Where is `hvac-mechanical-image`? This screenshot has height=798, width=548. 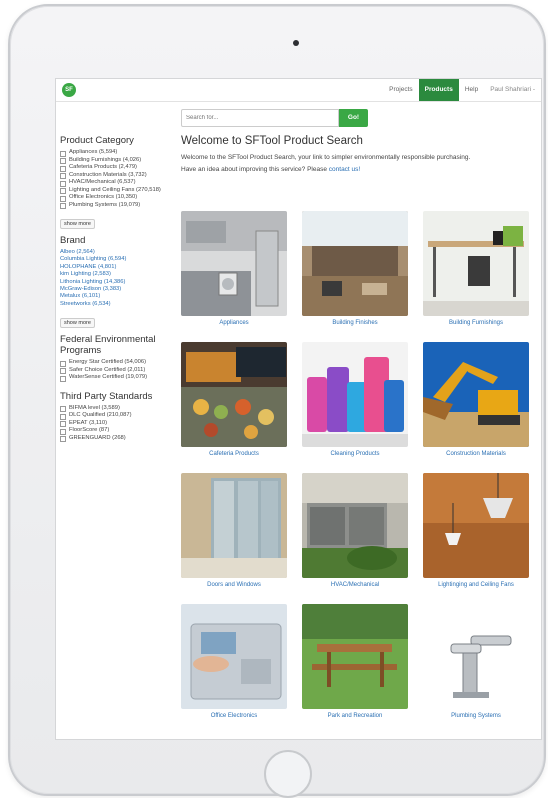 hvac-mechanical-image is located at coordinates (355, 525).